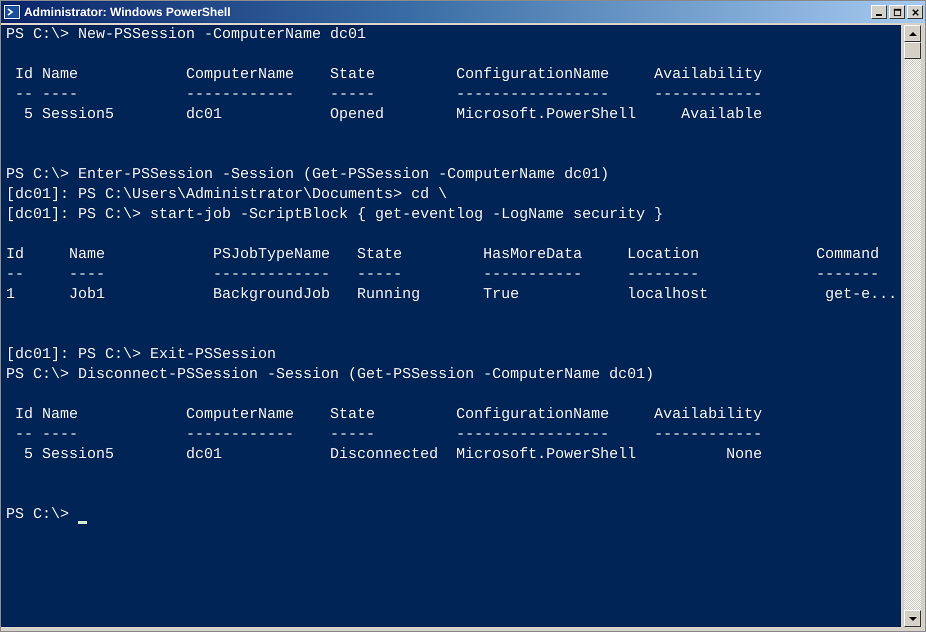 This screenshot has width=926, height=632. What do you see at coordinates (12, 12) in the screenshot?
I see `terminal-icon` at bounding box center [12, 12].